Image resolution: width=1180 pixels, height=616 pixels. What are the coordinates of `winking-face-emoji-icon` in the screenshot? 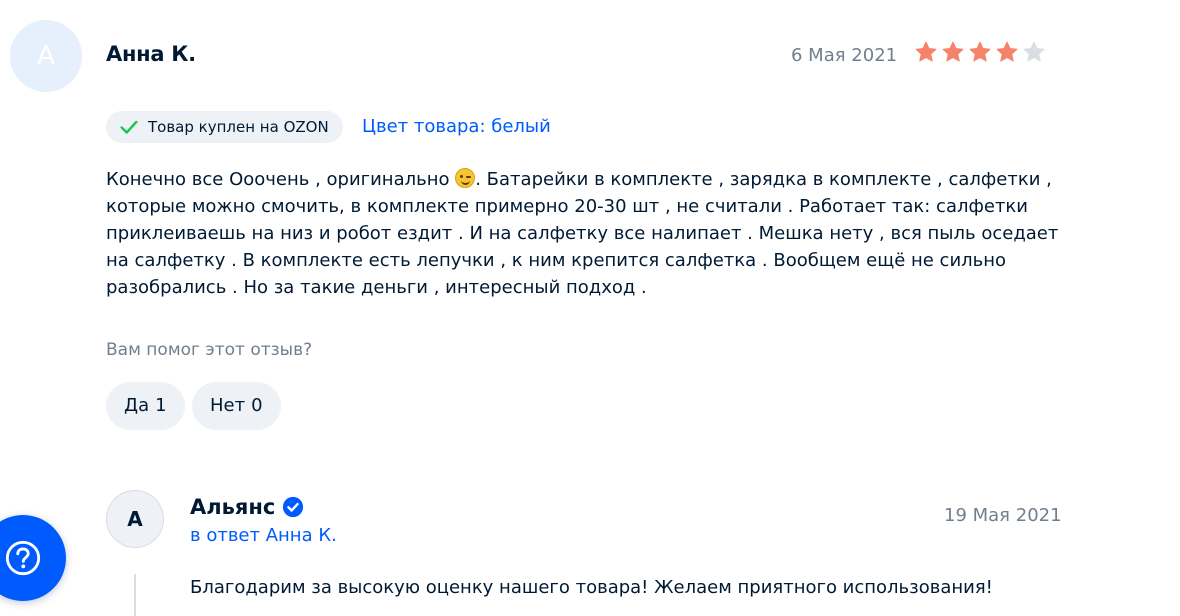 It's located at (465, 178).